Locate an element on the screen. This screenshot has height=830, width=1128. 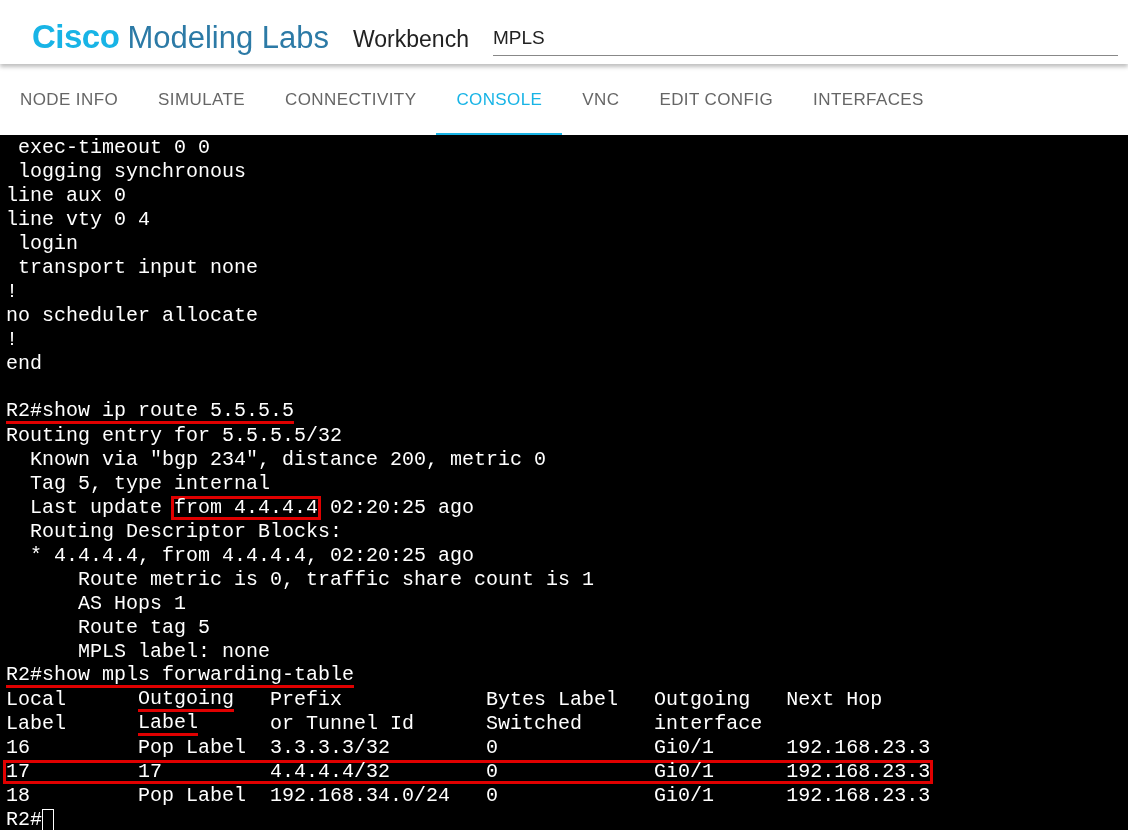
console-line: exec-timeout 0 0 is located at coordinates (114, 148).